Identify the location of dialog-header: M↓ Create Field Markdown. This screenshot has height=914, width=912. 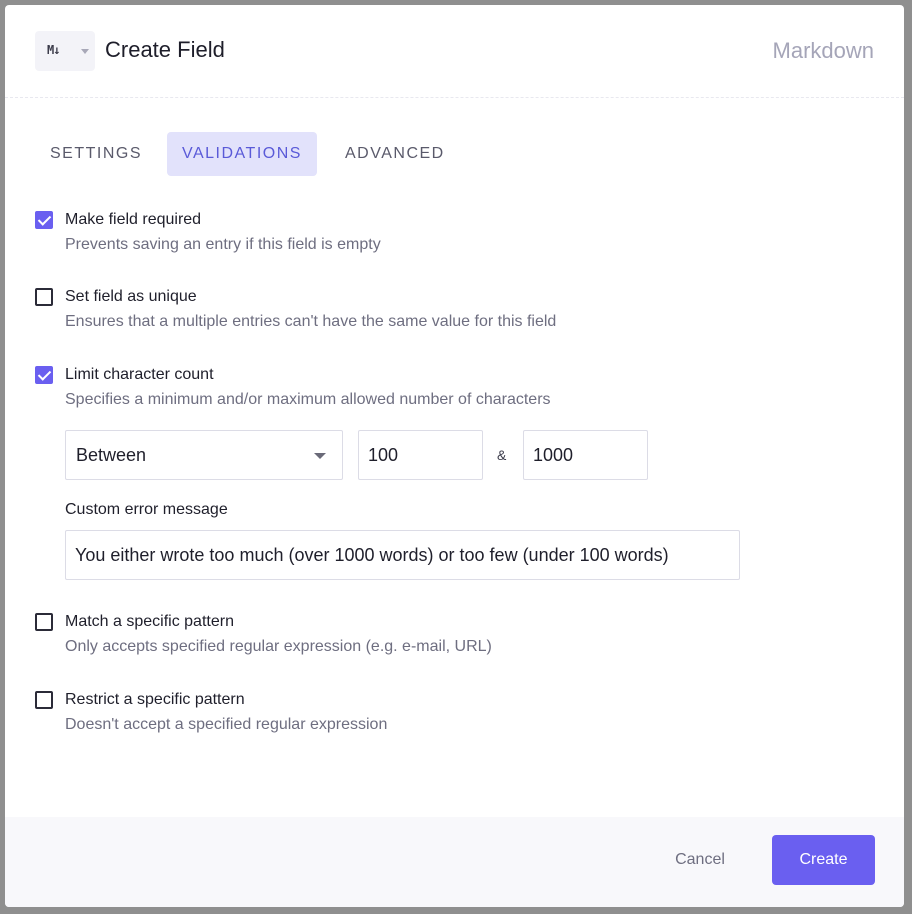
(454, 51).